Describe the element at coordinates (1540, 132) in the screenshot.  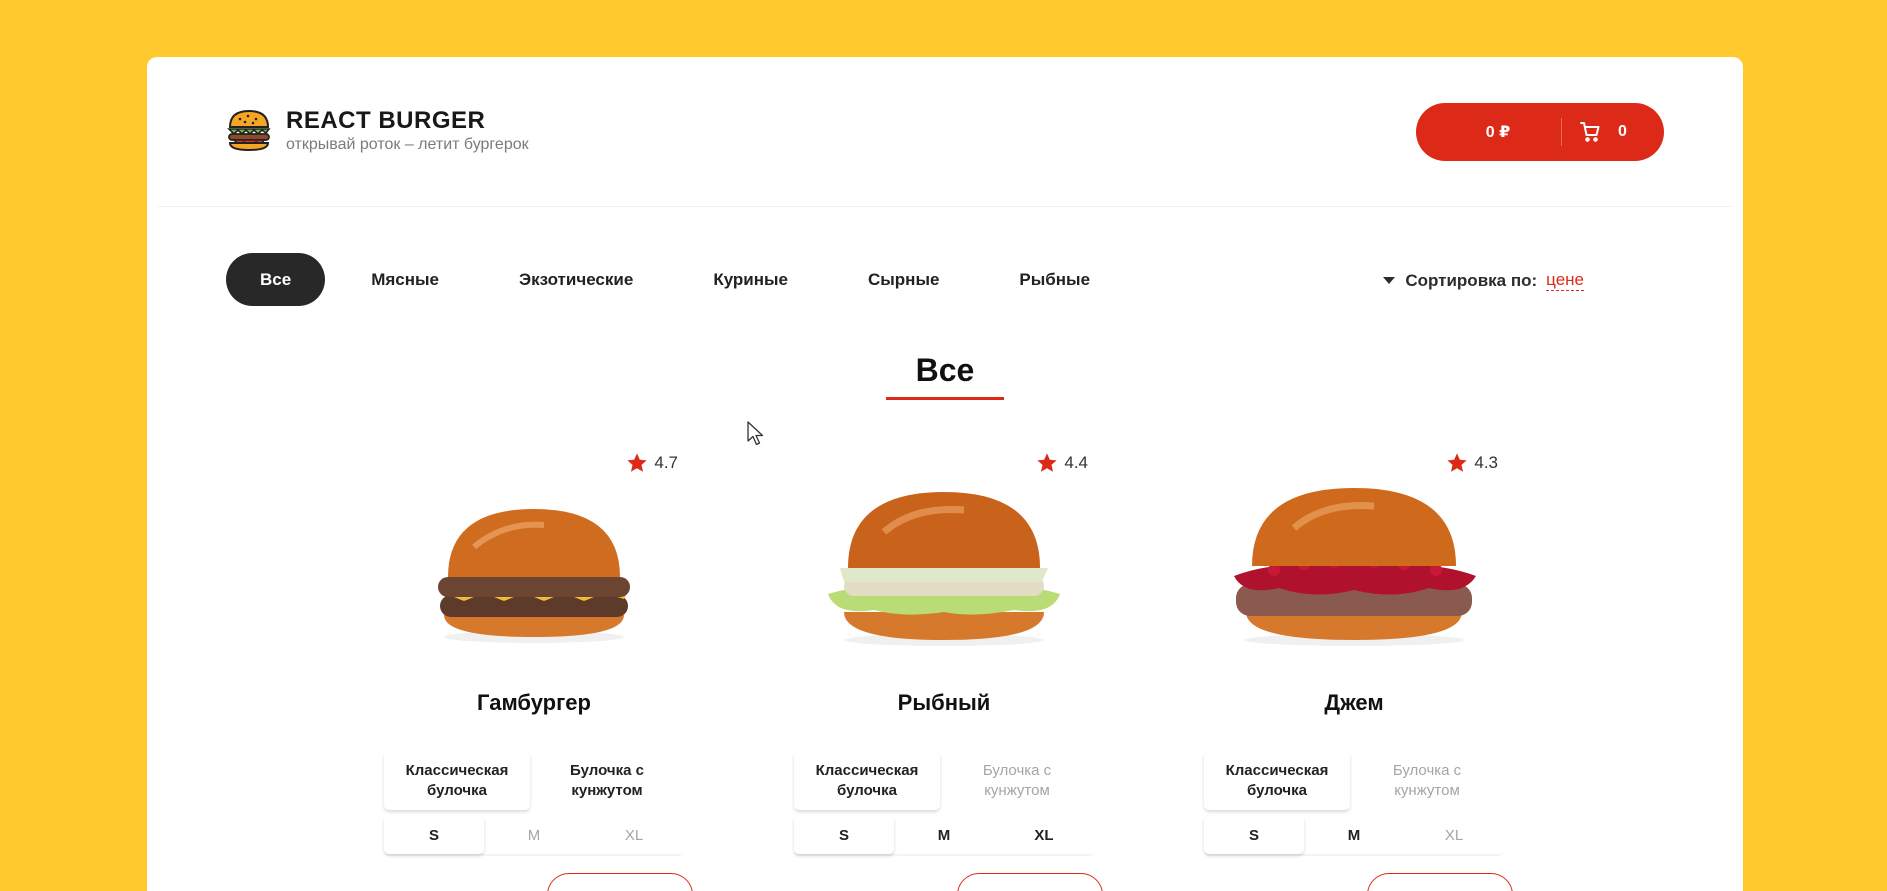
I see `cart-button: 0 ₽ 0` at that location.